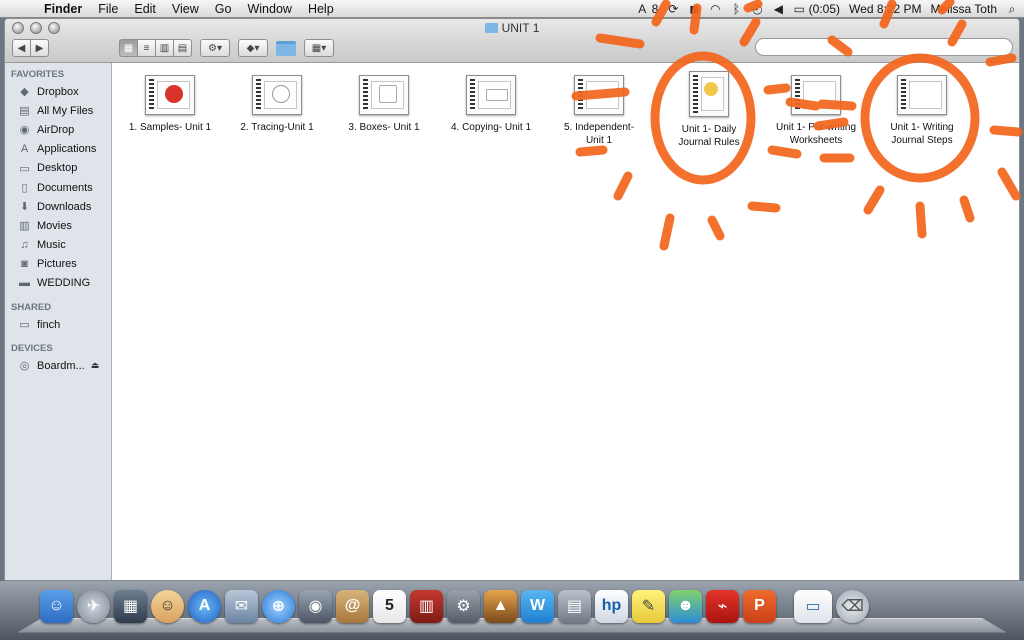 Image resolution: width=1024 pixels, height=640 pixels. What do you see at coordinates (108, 9) in the screenshot?
I see `menu-file: File` at bounding box center [108, 9].